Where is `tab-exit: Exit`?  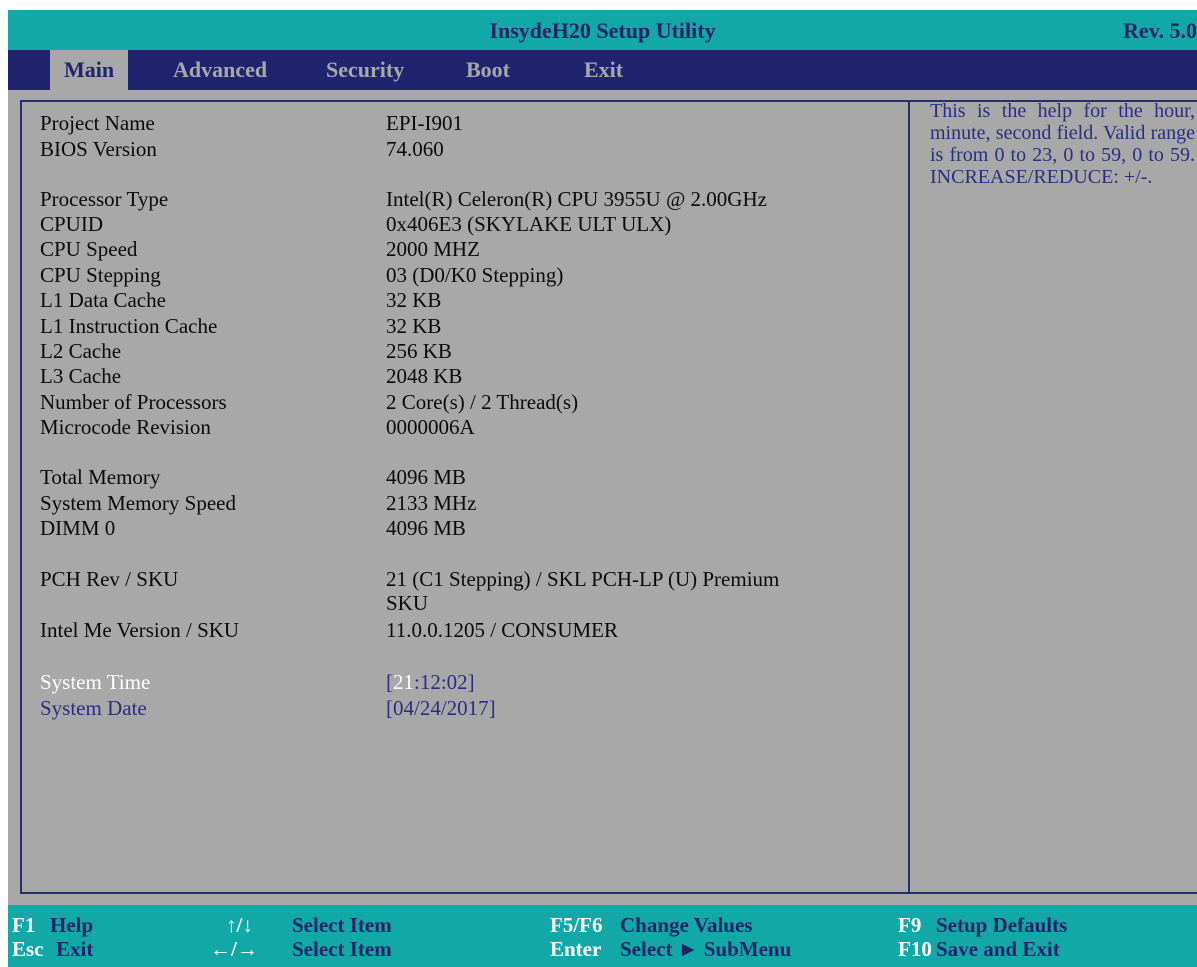 tab-exit: Exit is located at coordinates (603, 70).